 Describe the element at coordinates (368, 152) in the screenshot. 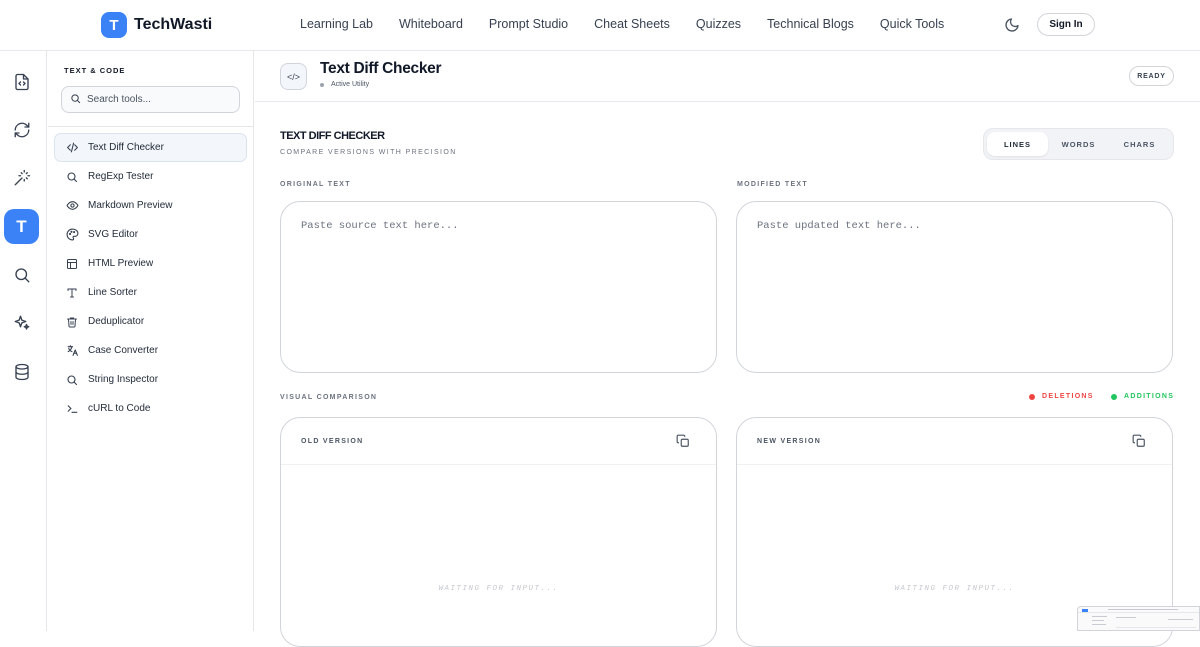

I see `section-subtitle: COMPARE VERSIONS WITH PRECISION` at that location.